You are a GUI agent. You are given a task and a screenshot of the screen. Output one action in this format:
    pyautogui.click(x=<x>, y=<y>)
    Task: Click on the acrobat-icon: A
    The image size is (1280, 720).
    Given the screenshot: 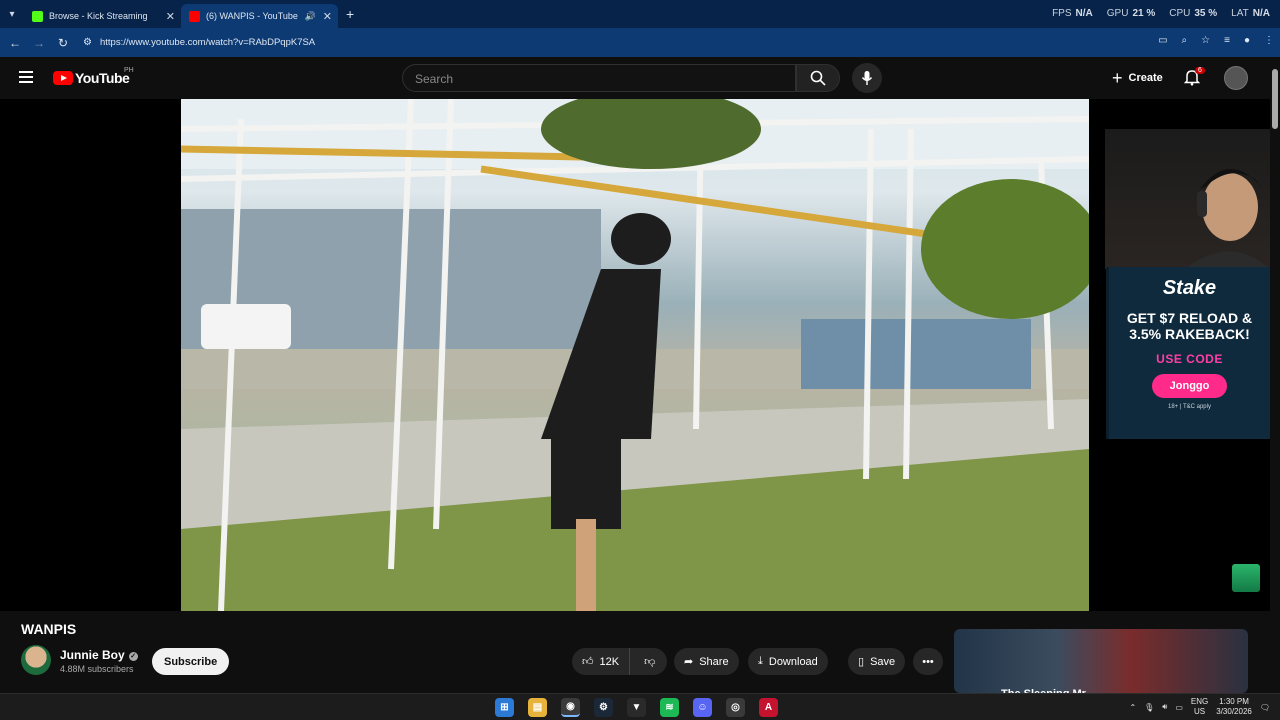 What is the action you would take?
    pyautogui.click(x=768, y=707)
    